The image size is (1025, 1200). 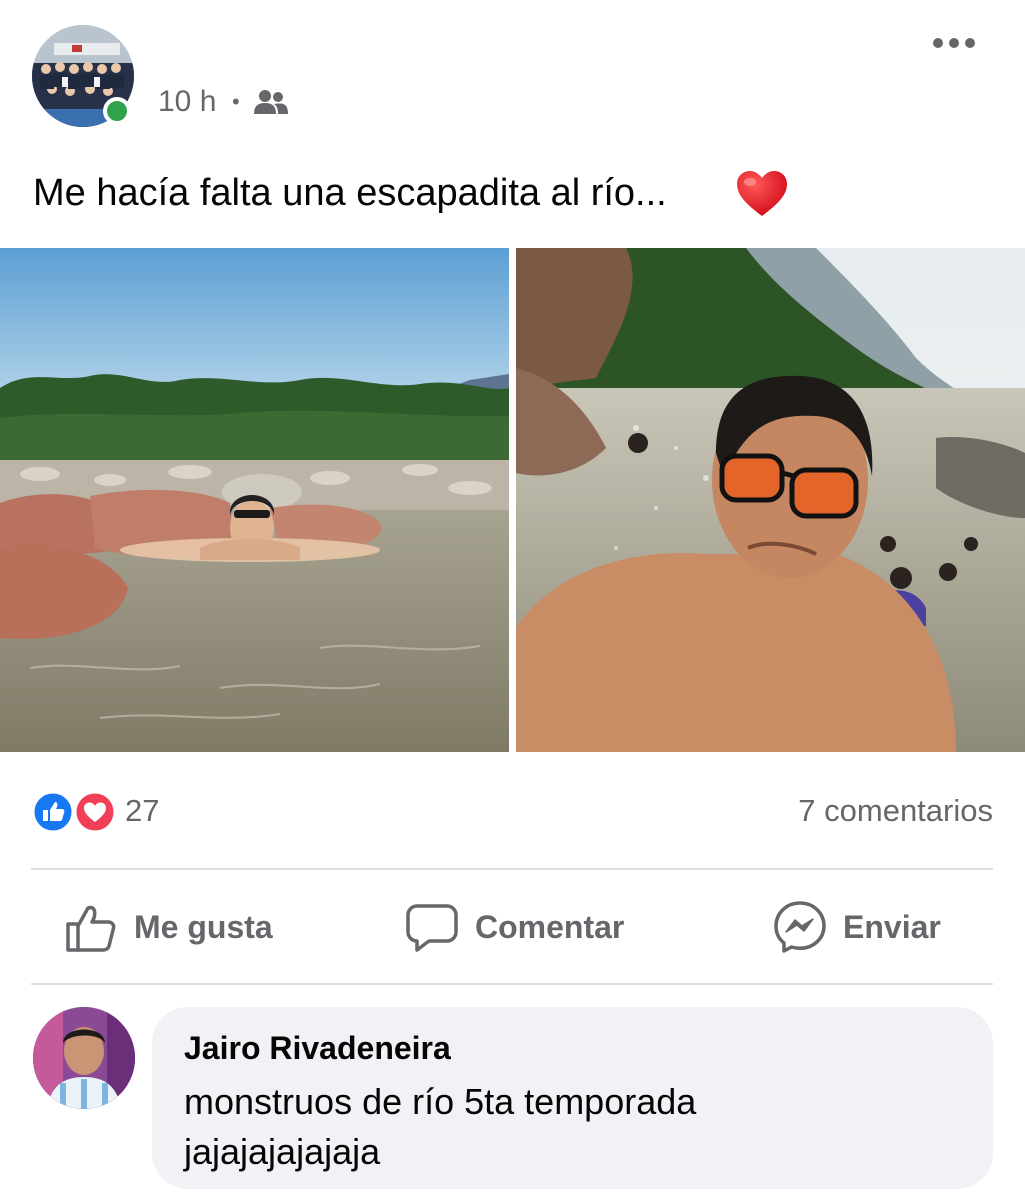 What do you see at coordinates (91, 928) in the screenshot?
I see `thumbs-up-icon` at bounding box center [91, 928].